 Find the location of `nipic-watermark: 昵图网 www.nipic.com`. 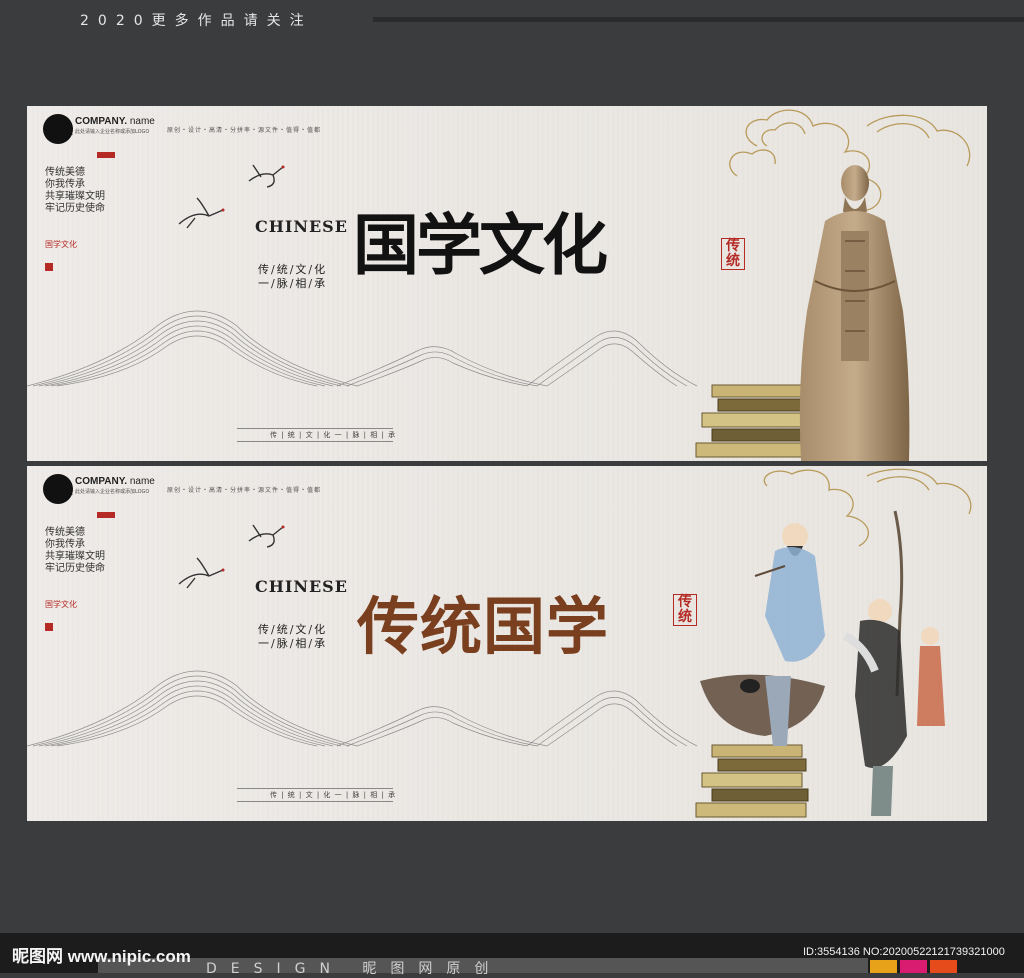

nipic-watermark: 昵图网 www.nipic.com is located at coordinates (101, 956).